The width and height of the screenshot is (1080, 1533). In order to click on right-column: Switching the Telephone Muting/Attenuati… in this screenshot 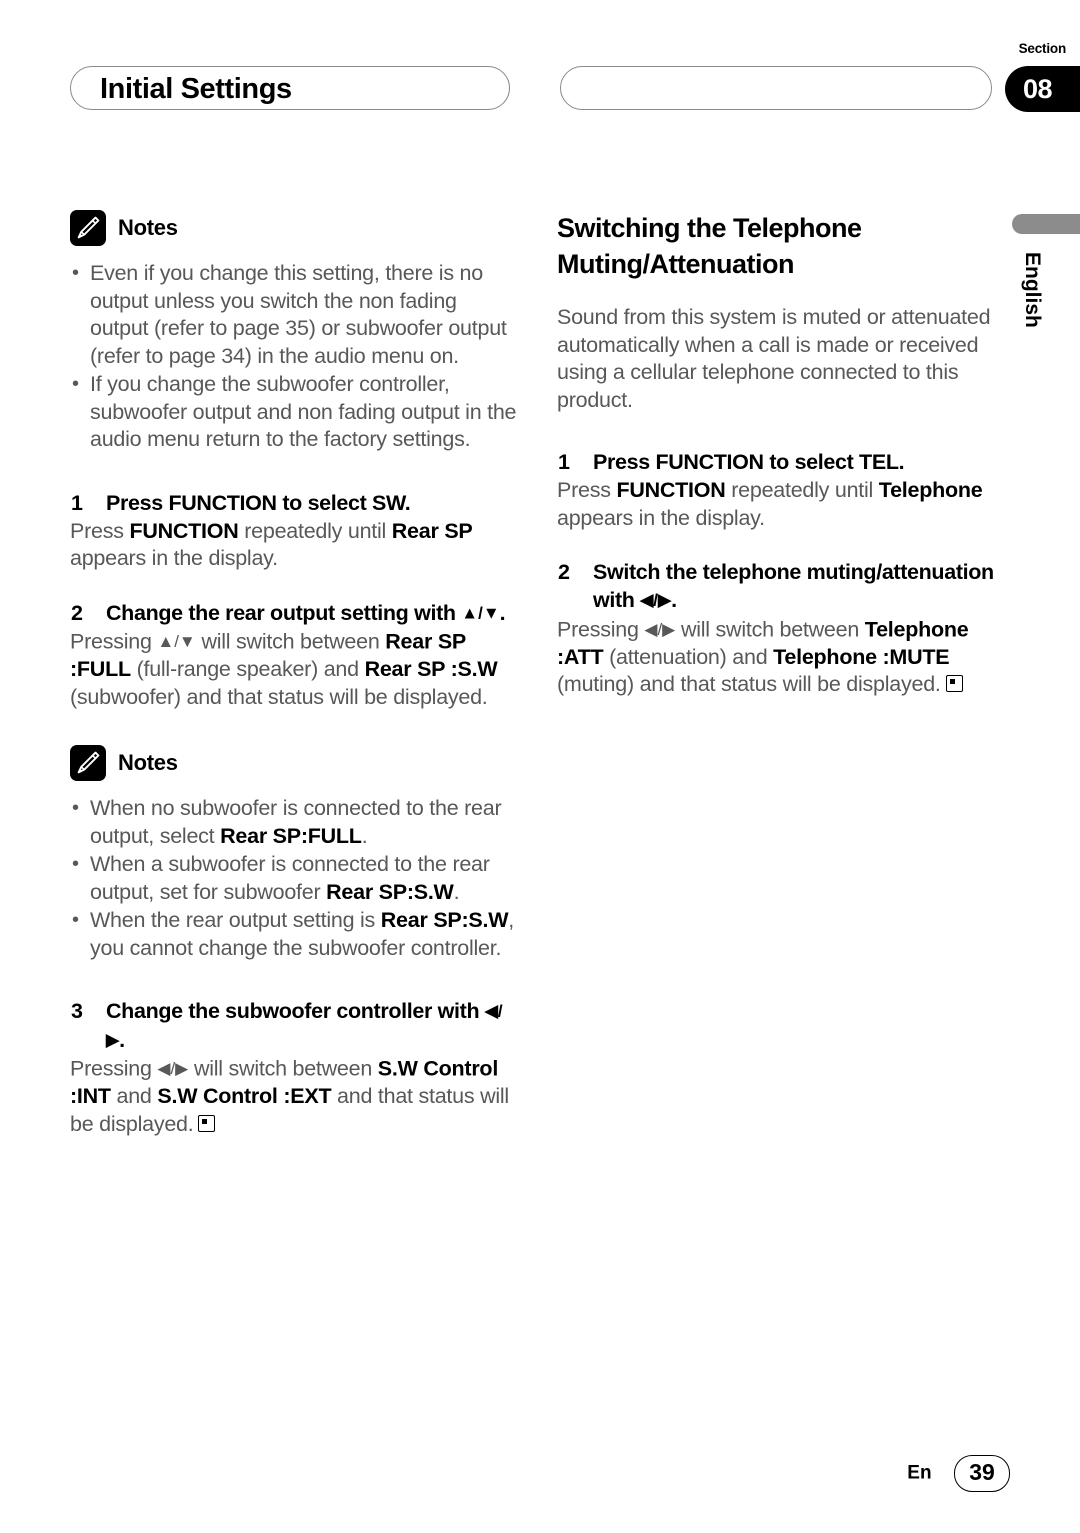, I will do `click(777, 454)`.